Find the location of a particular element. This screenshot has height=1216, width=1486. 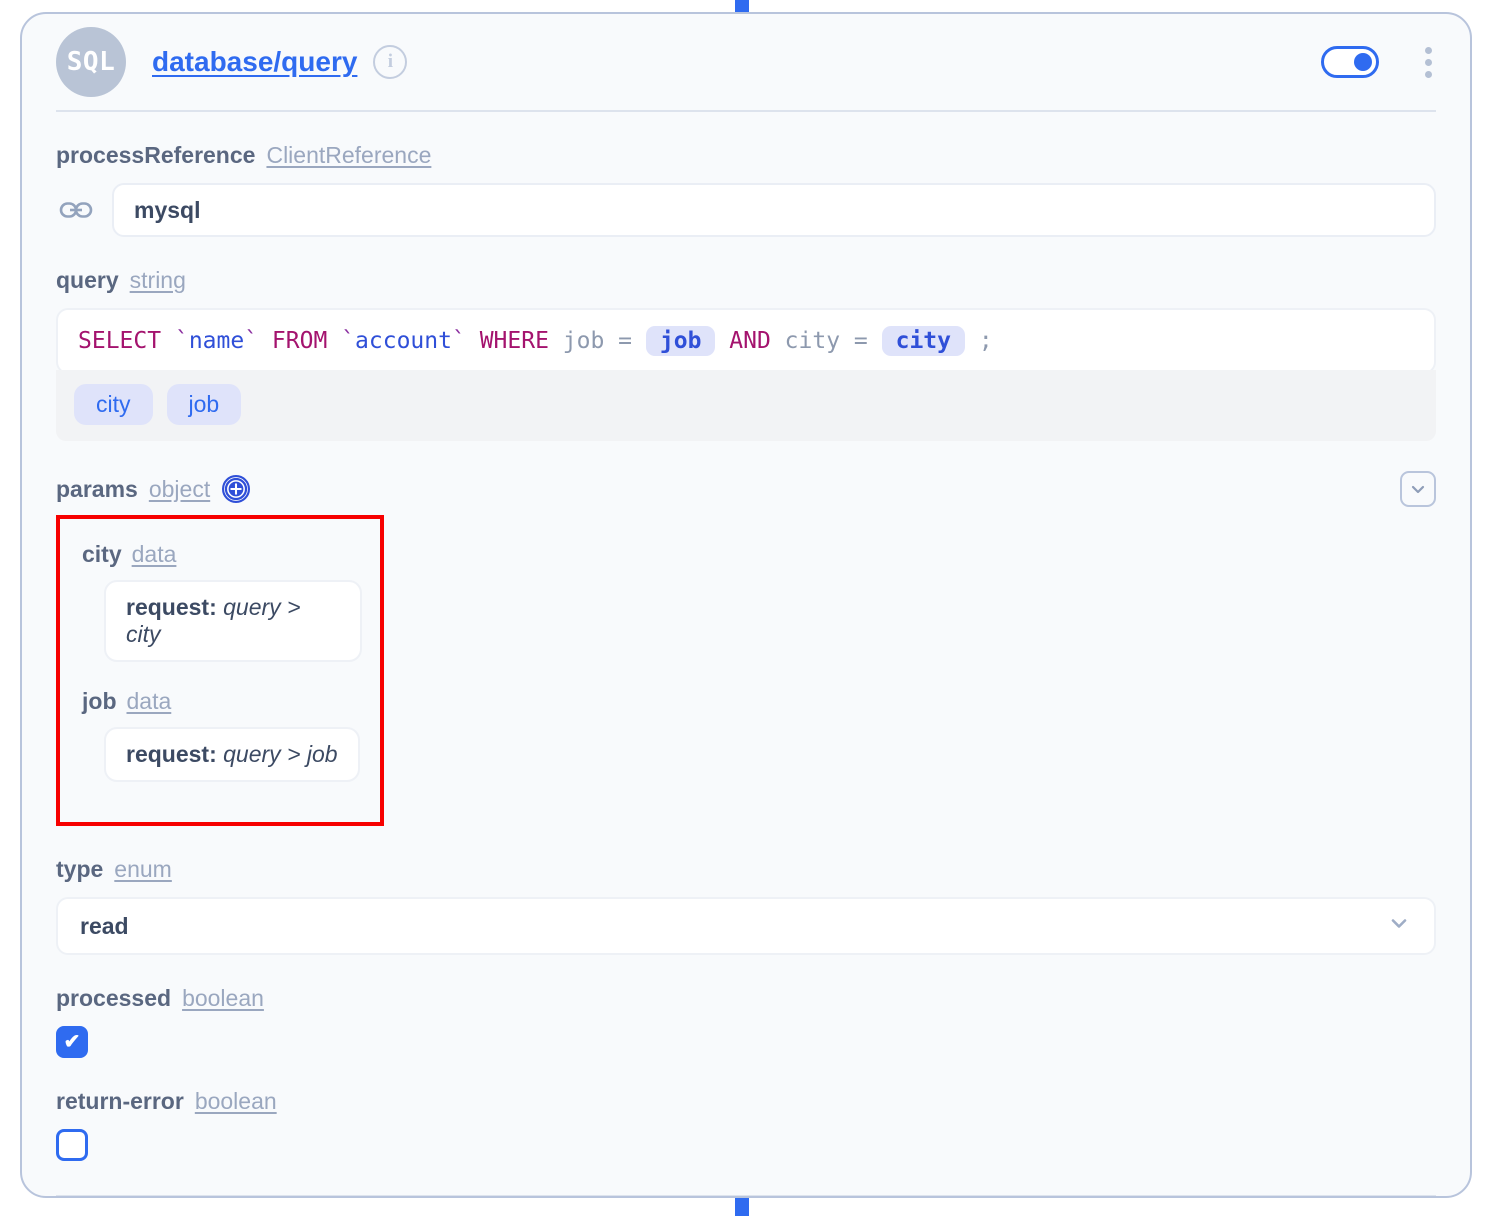

param-mapping-pill: request: query > job is located at coordinates (232, 754).